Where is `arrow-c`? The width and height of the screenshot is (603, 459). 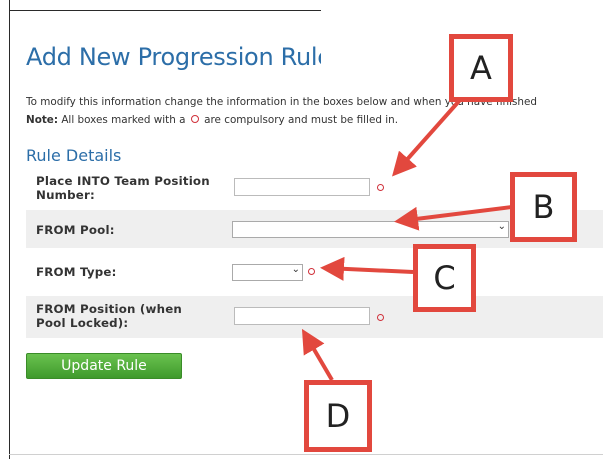
arrow-c is located at coordinates (367, 268).